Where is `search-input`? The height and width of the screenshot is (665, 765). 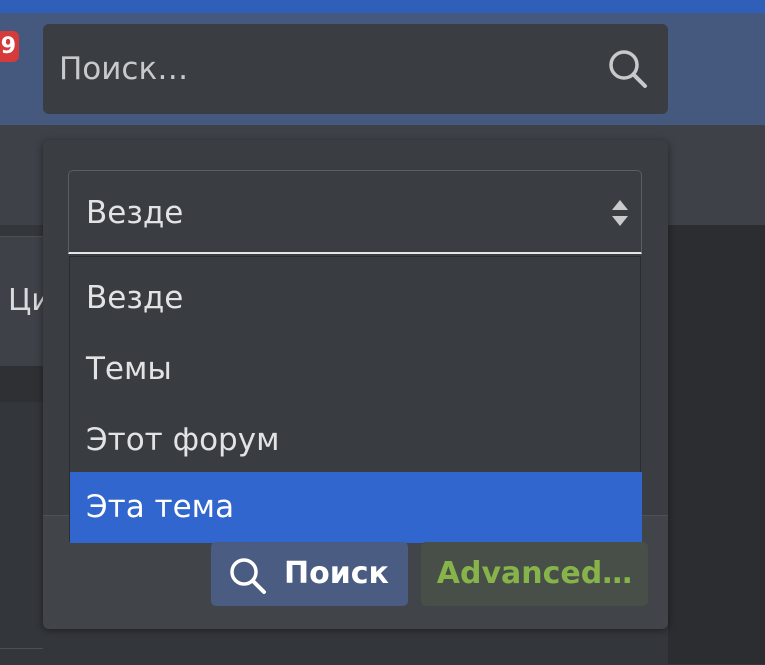 search-input is located at coordinates (323, 69).